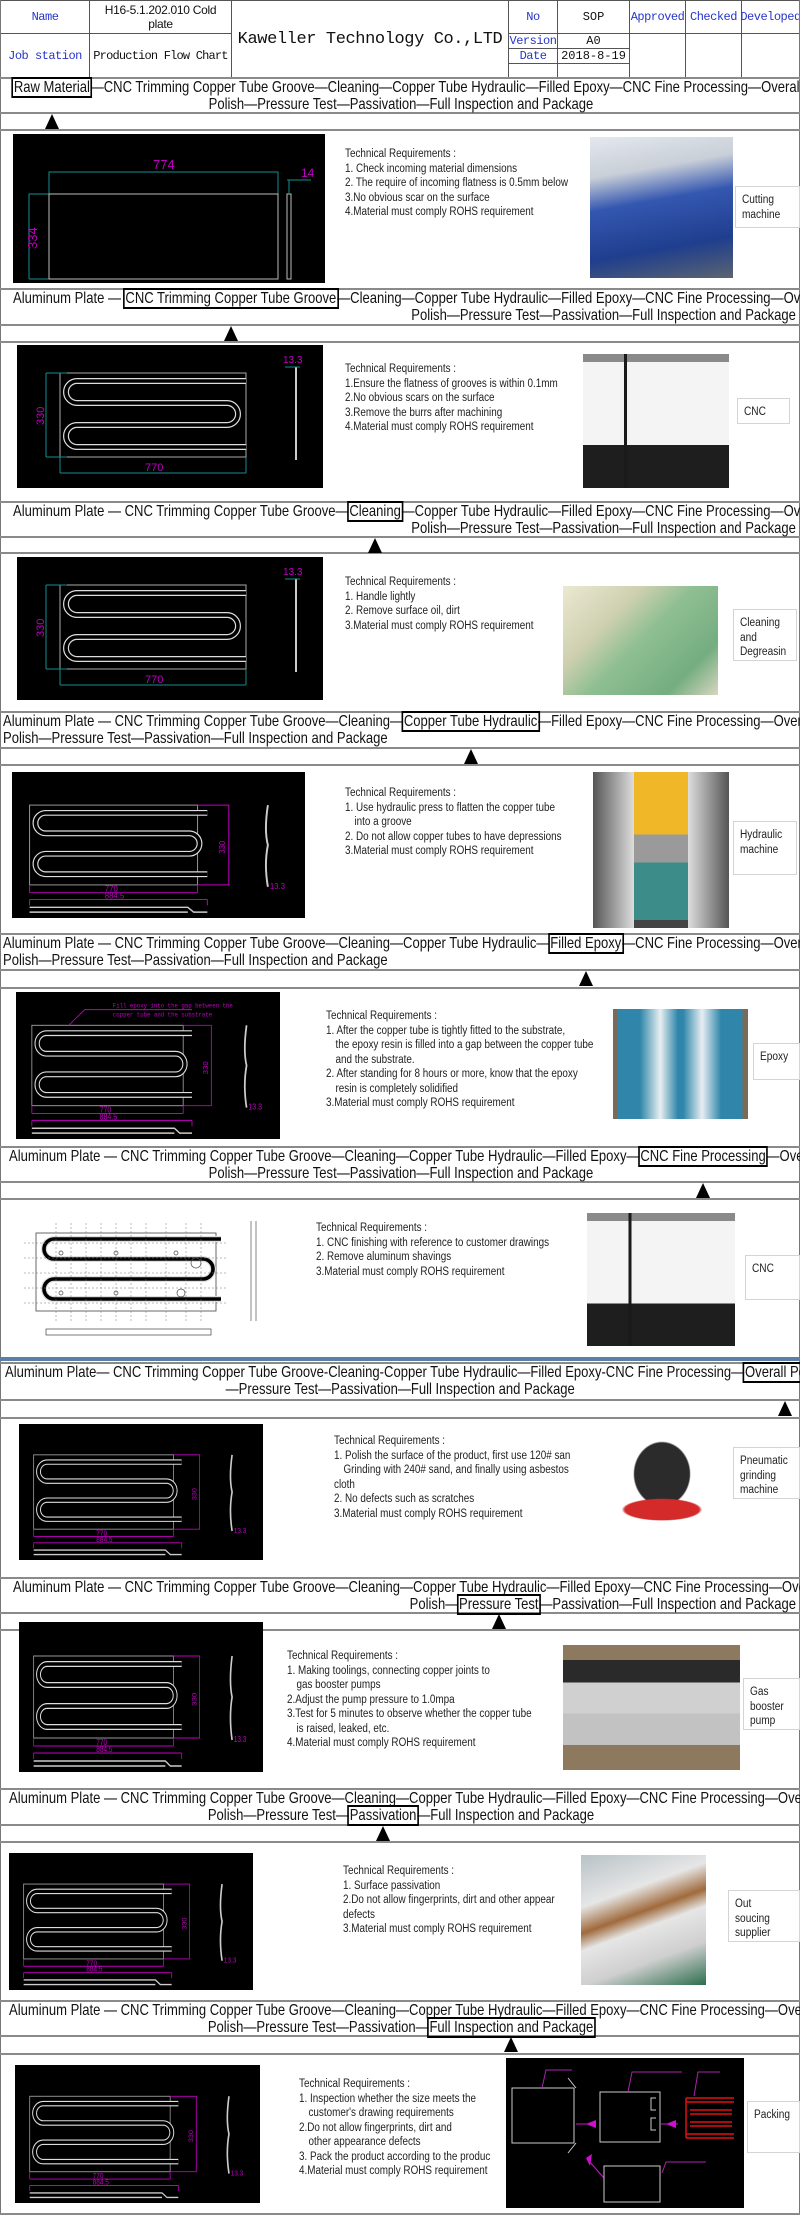  Describe the element at coordinates (163, 1014) in the screenshot. I see `drawing-note: copper tube and the substrate` at that location.